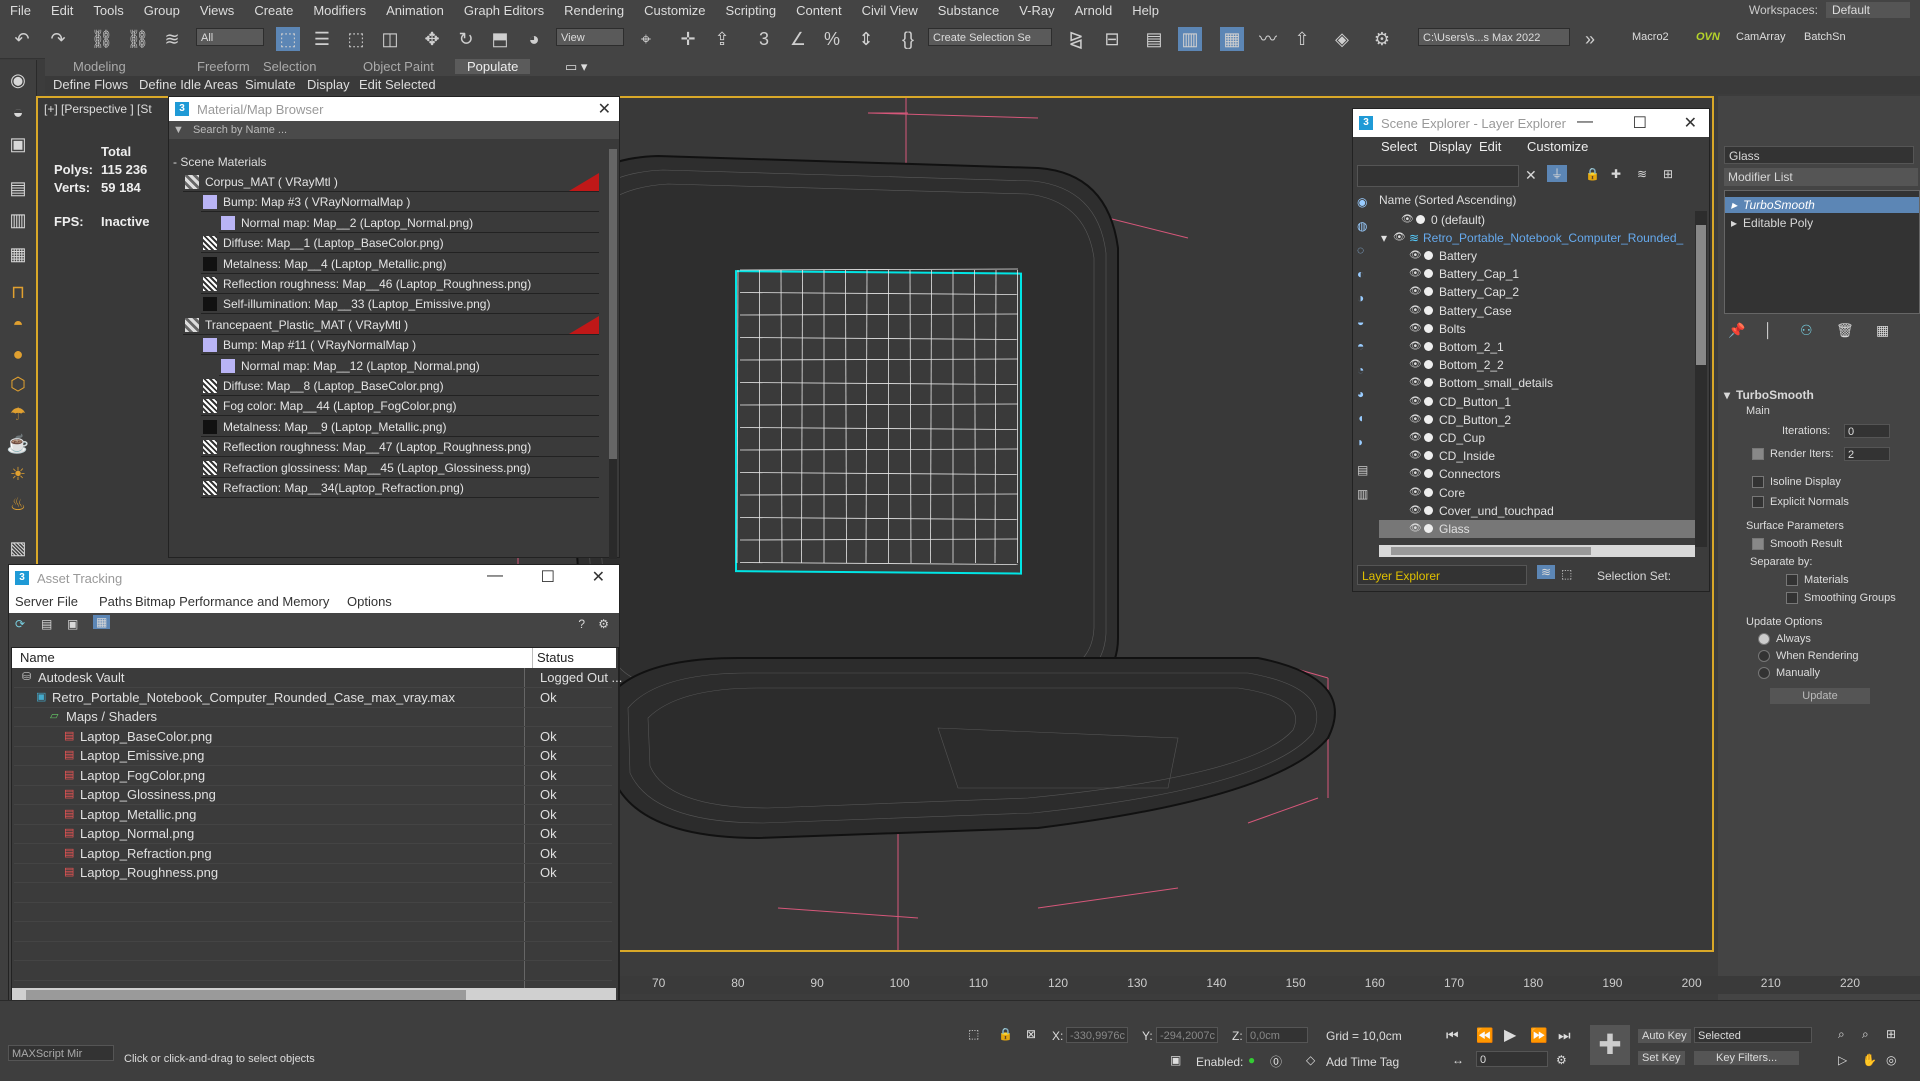 This screenshot has width=1920, height=1081. I want to click on manually-radio: Manually, so click(1789, 673).